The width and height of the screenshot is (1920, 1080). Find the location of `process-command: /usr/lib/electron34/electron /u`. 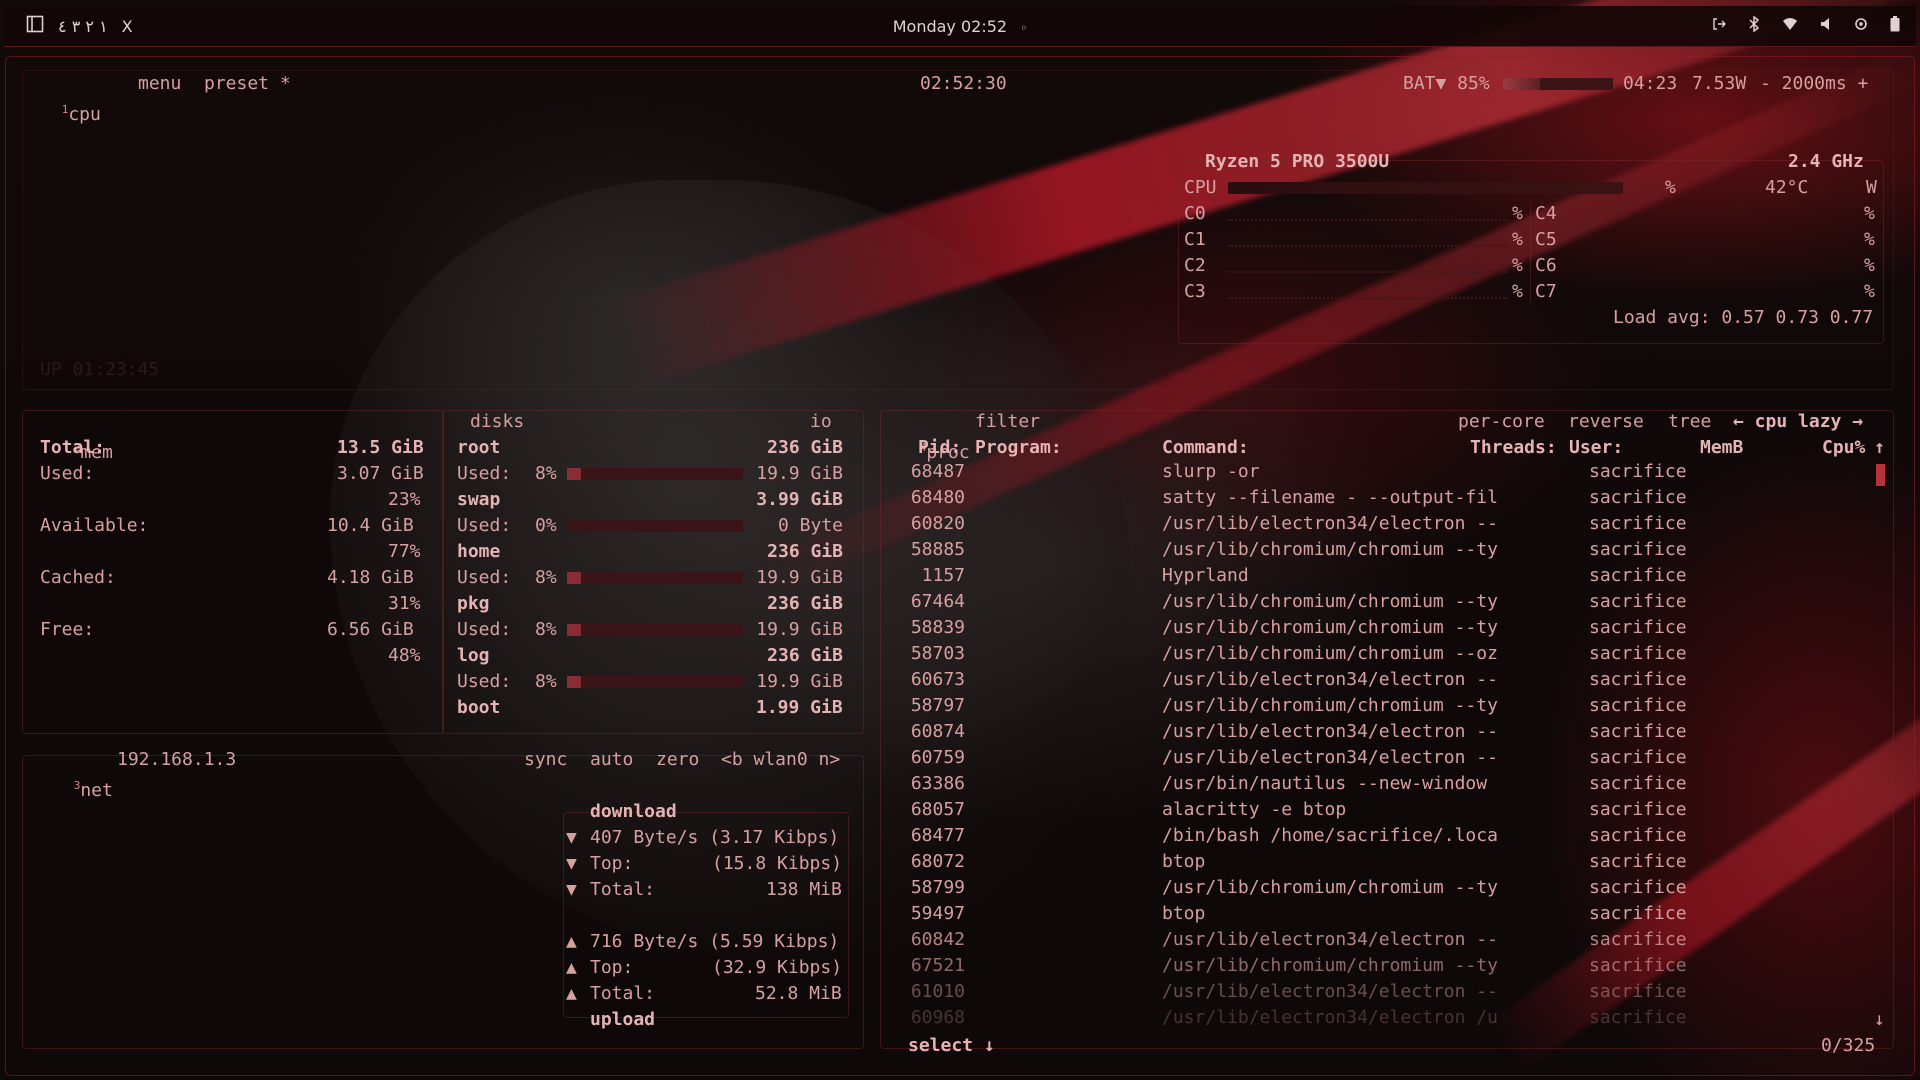

process-command: /usr/lib/electron34/electron /u is located at coordinates (1330, 1017).